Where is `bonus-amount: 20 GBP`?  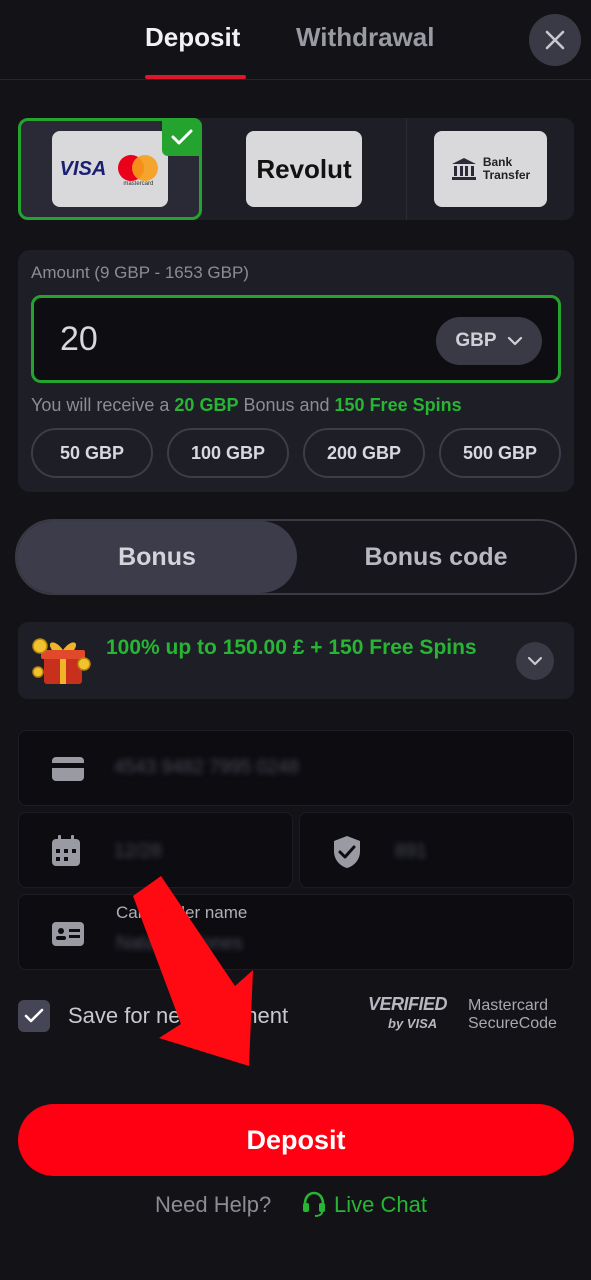 bonus-amount: 20 GBP is located at coordinates (206, 405).